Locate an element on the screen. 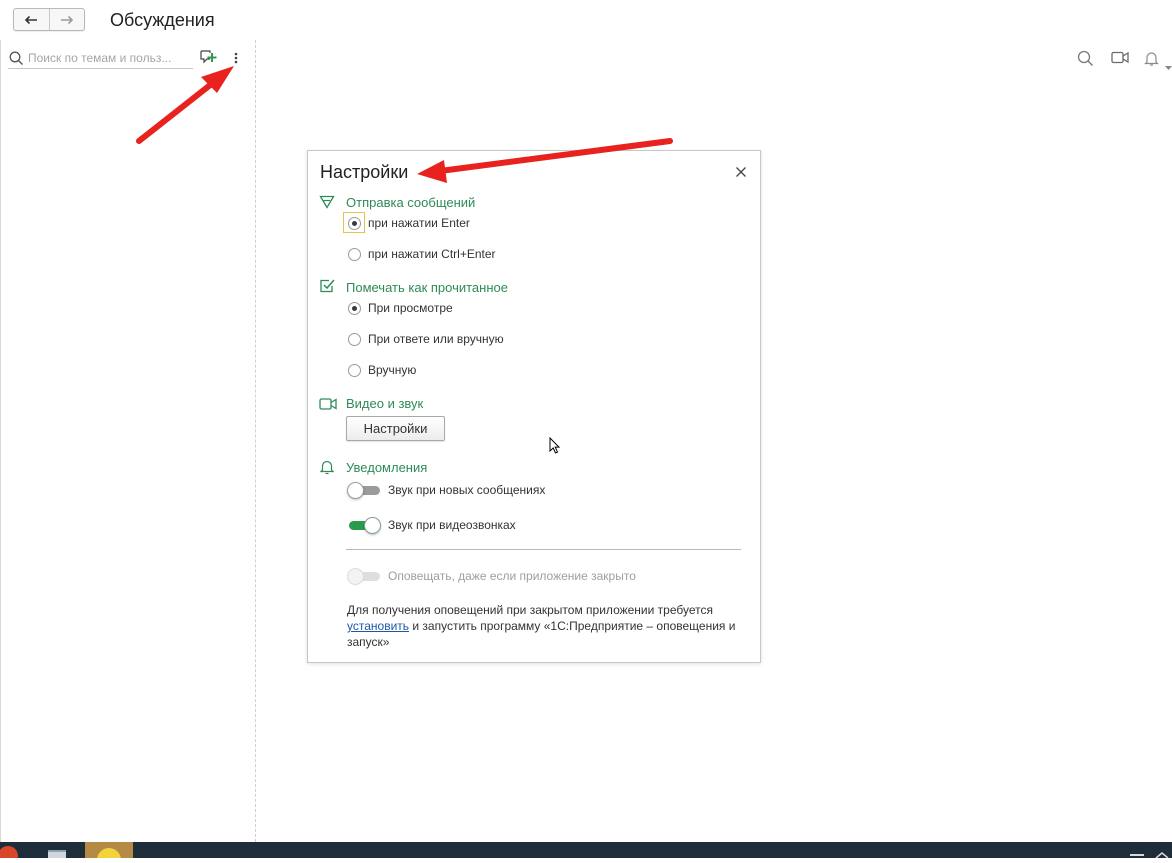  annotation-arrow-to-more is located at coordinates (185, 105).